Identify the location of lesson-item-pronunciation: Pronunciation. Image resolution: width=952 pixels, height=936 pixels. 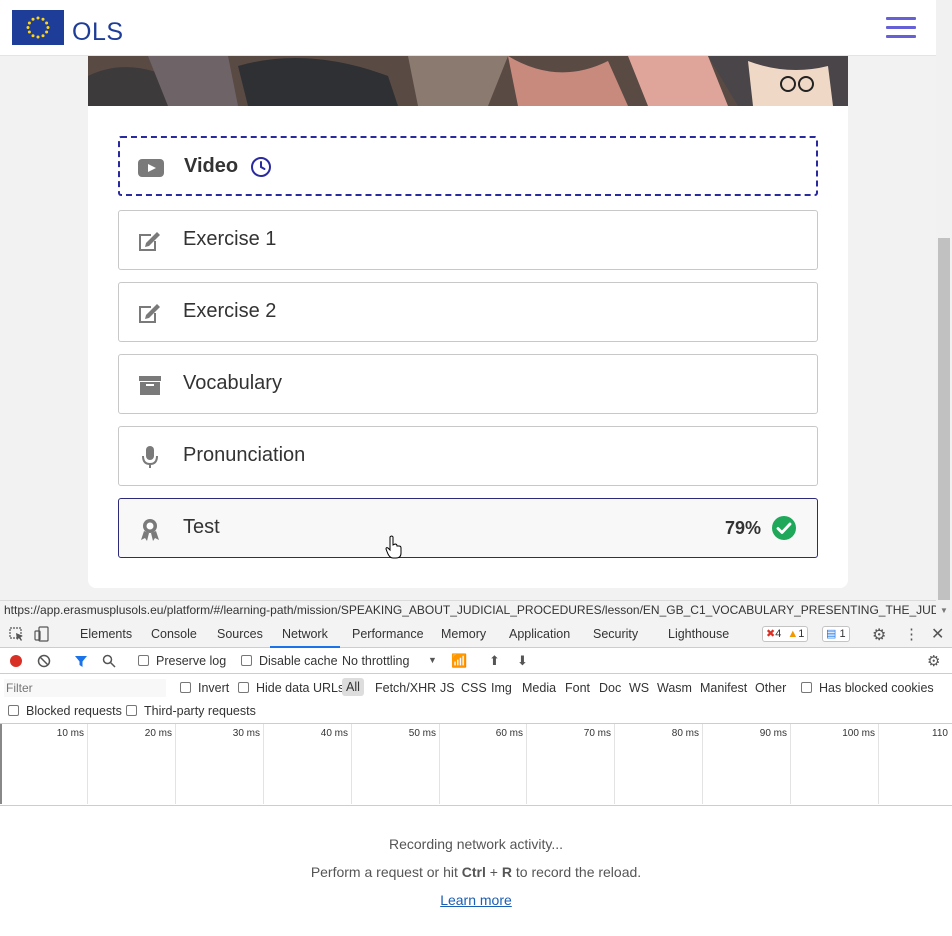
(468, 456).